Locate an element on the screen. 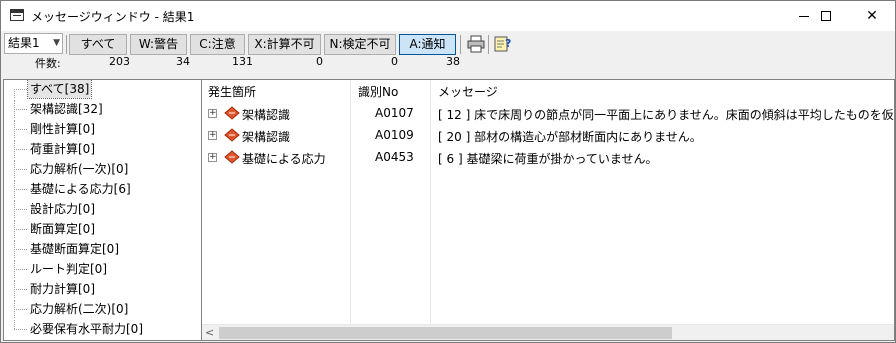  printer-icon is located at coordinates (476, 44).